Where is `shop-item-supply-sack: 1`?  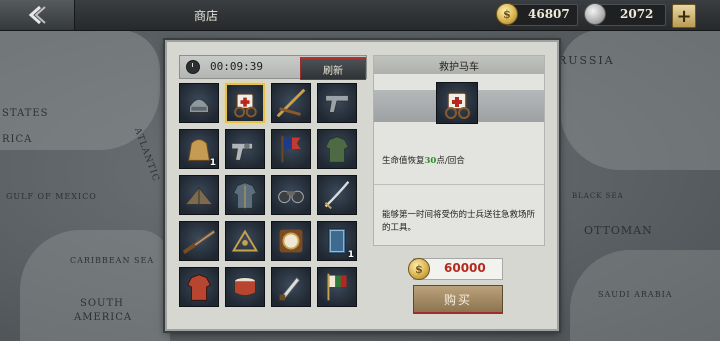
shop-item-supply-sack: 1 is located at coordinates (199, 149).